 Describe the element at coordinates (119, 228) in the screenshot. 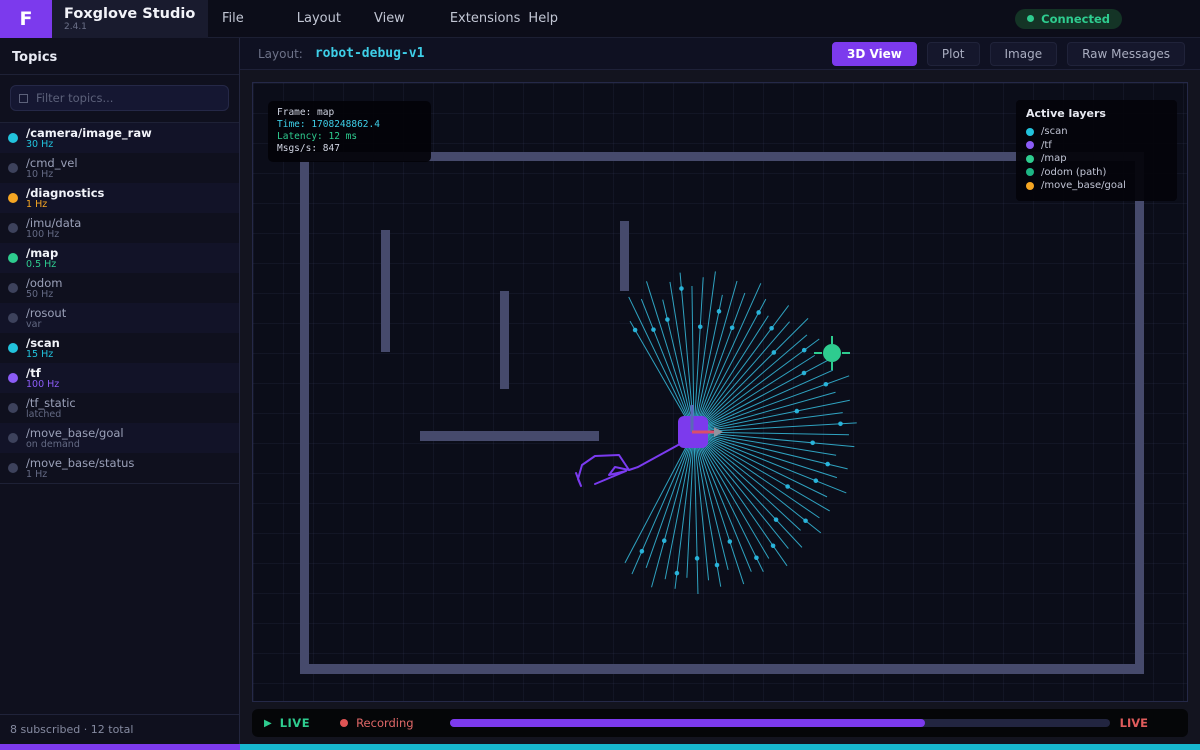

I see `topic-row-imu-data: /imu/data 100 Hz` at that location.